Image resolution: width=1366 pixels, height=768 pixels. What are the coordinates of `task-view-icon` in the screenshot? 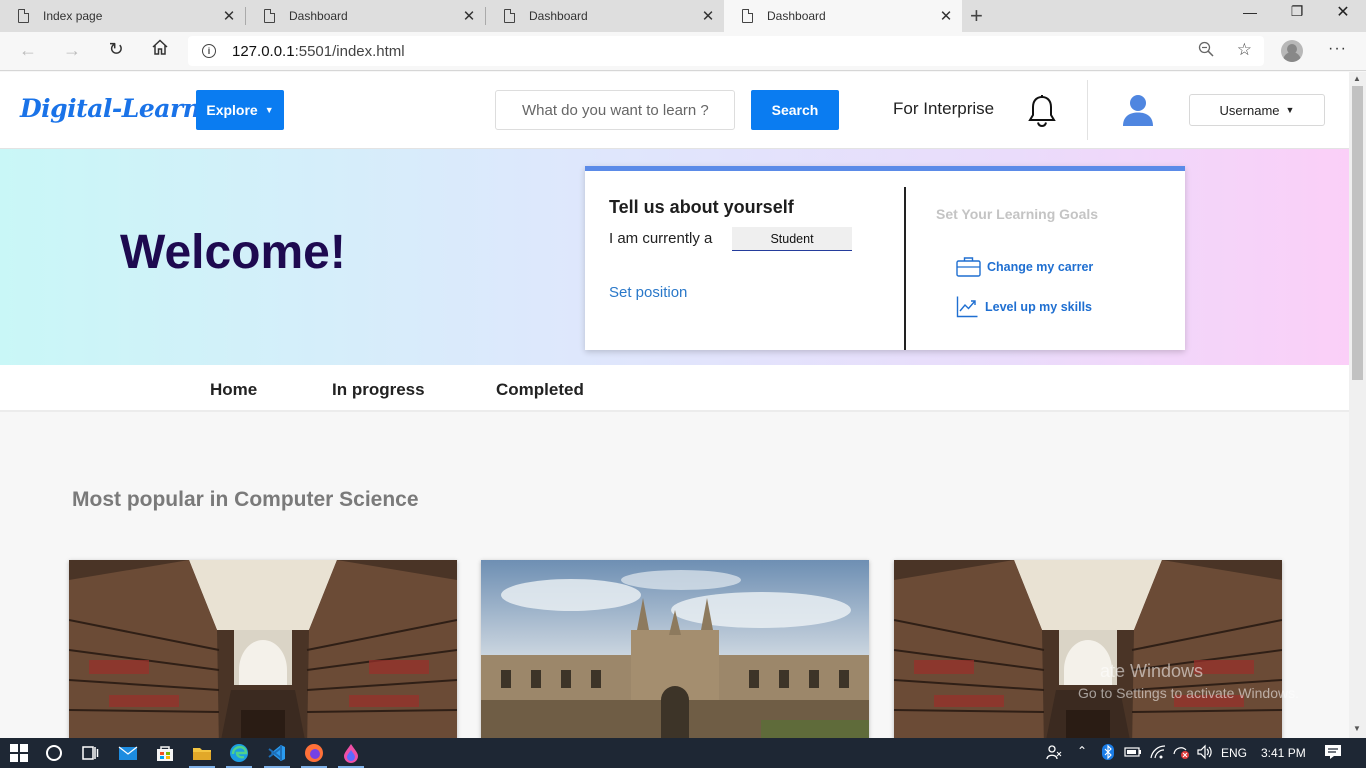 It's located at (90, 754).